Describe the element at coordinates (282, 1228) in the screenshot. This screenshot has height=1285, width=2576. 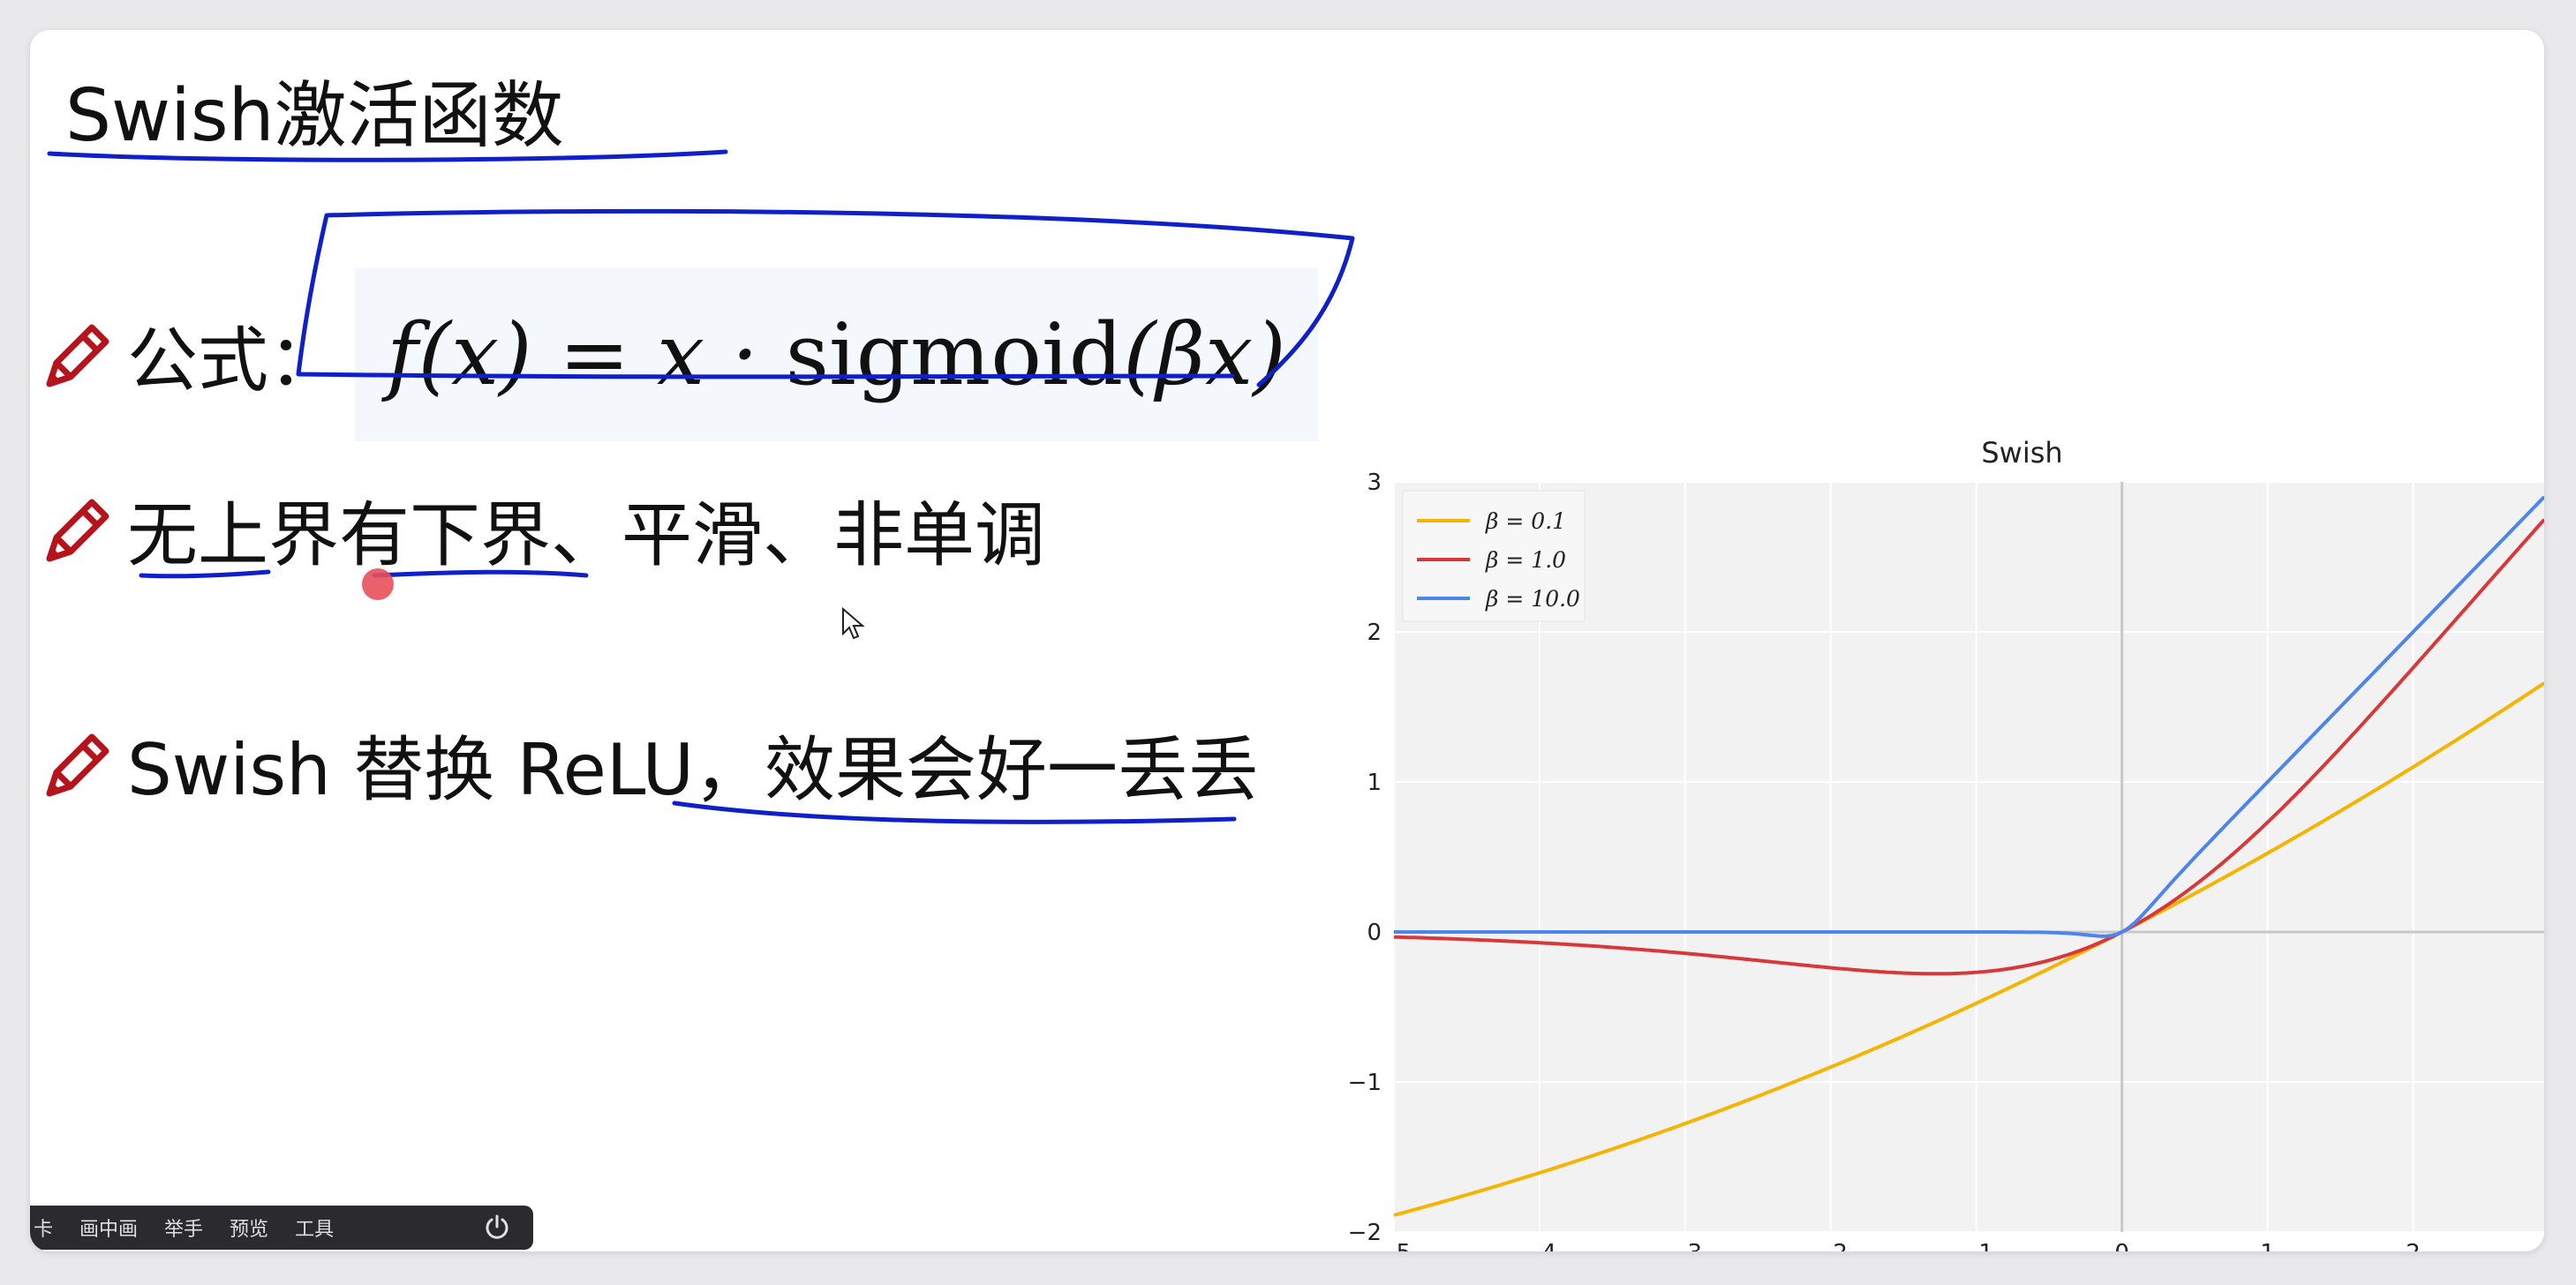
I see `meeting-toolbar: 卡 画中画 举手 预览 工具` at that location.